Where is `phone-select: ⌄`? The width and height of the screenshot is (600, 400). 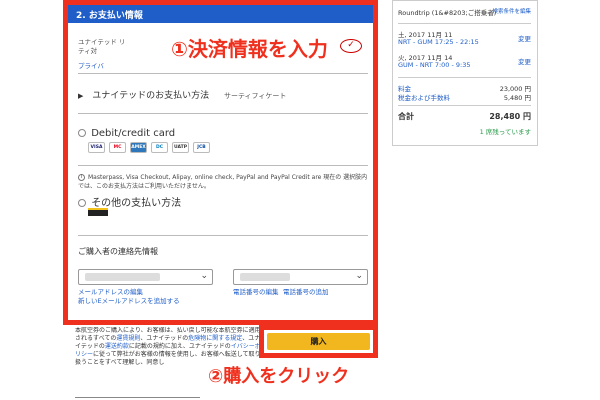
phone-select: ⌄ is located at coordinates (300, 277).